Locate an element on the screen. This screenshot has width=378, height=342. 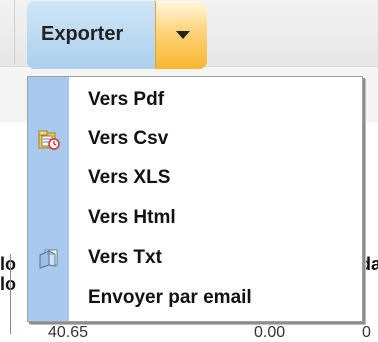
menu-item-label: Vers Txt is located at coordinates (125, 257).